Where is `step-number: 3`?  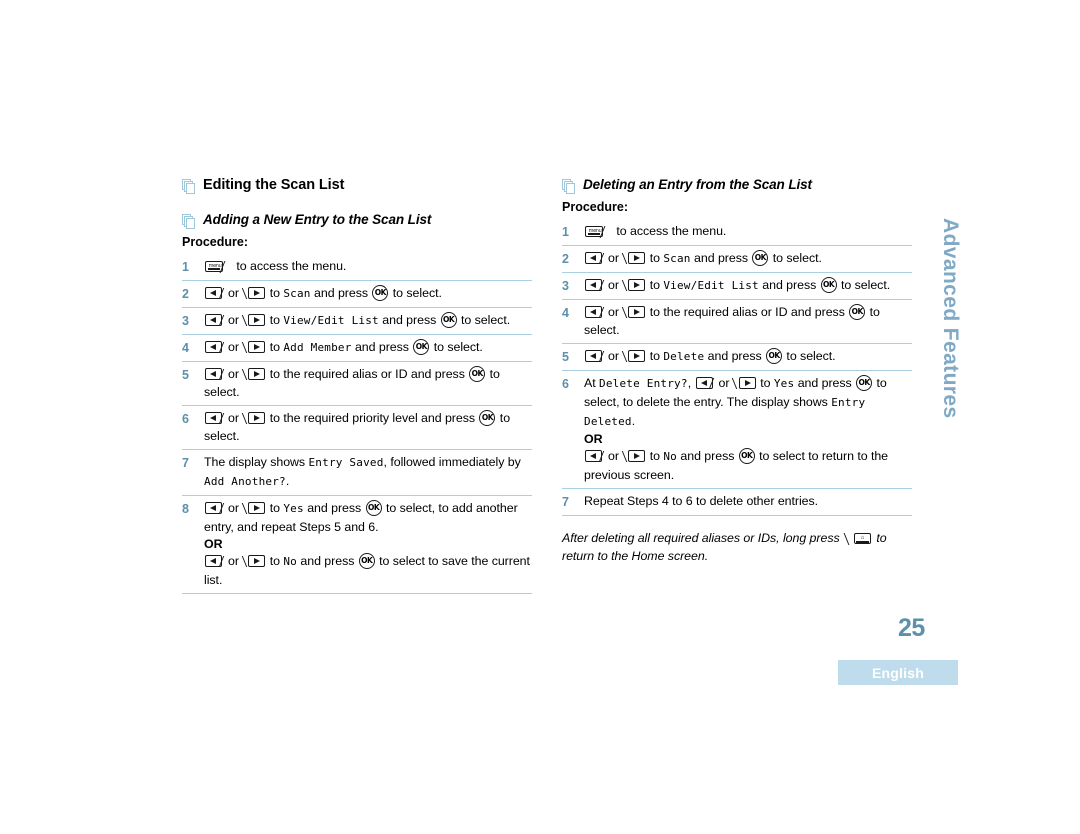 step-number: 3 is located at coordinates (185, 321).